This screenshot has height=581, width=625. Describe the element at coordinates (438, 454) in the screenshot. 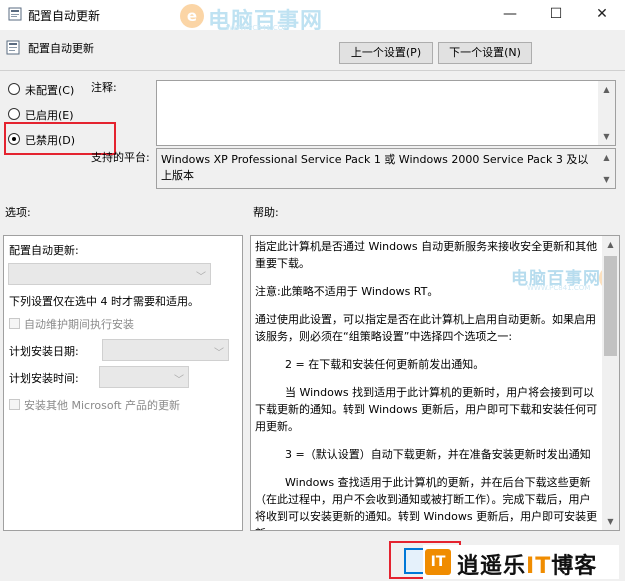

I see `help-paragraph: 3 =（默认设置）自动下载更新，并在准备安装更新时发出通知` at that location.